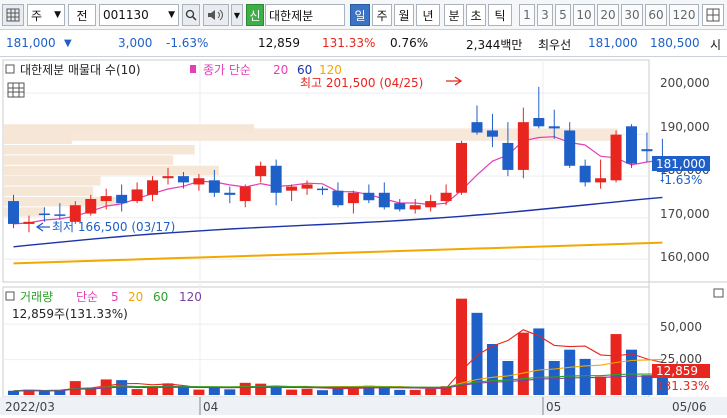  What do you see at coordinates (363, 406) in the screenshot?
I see `x-axis-bar` at bounding box center [363, 406].